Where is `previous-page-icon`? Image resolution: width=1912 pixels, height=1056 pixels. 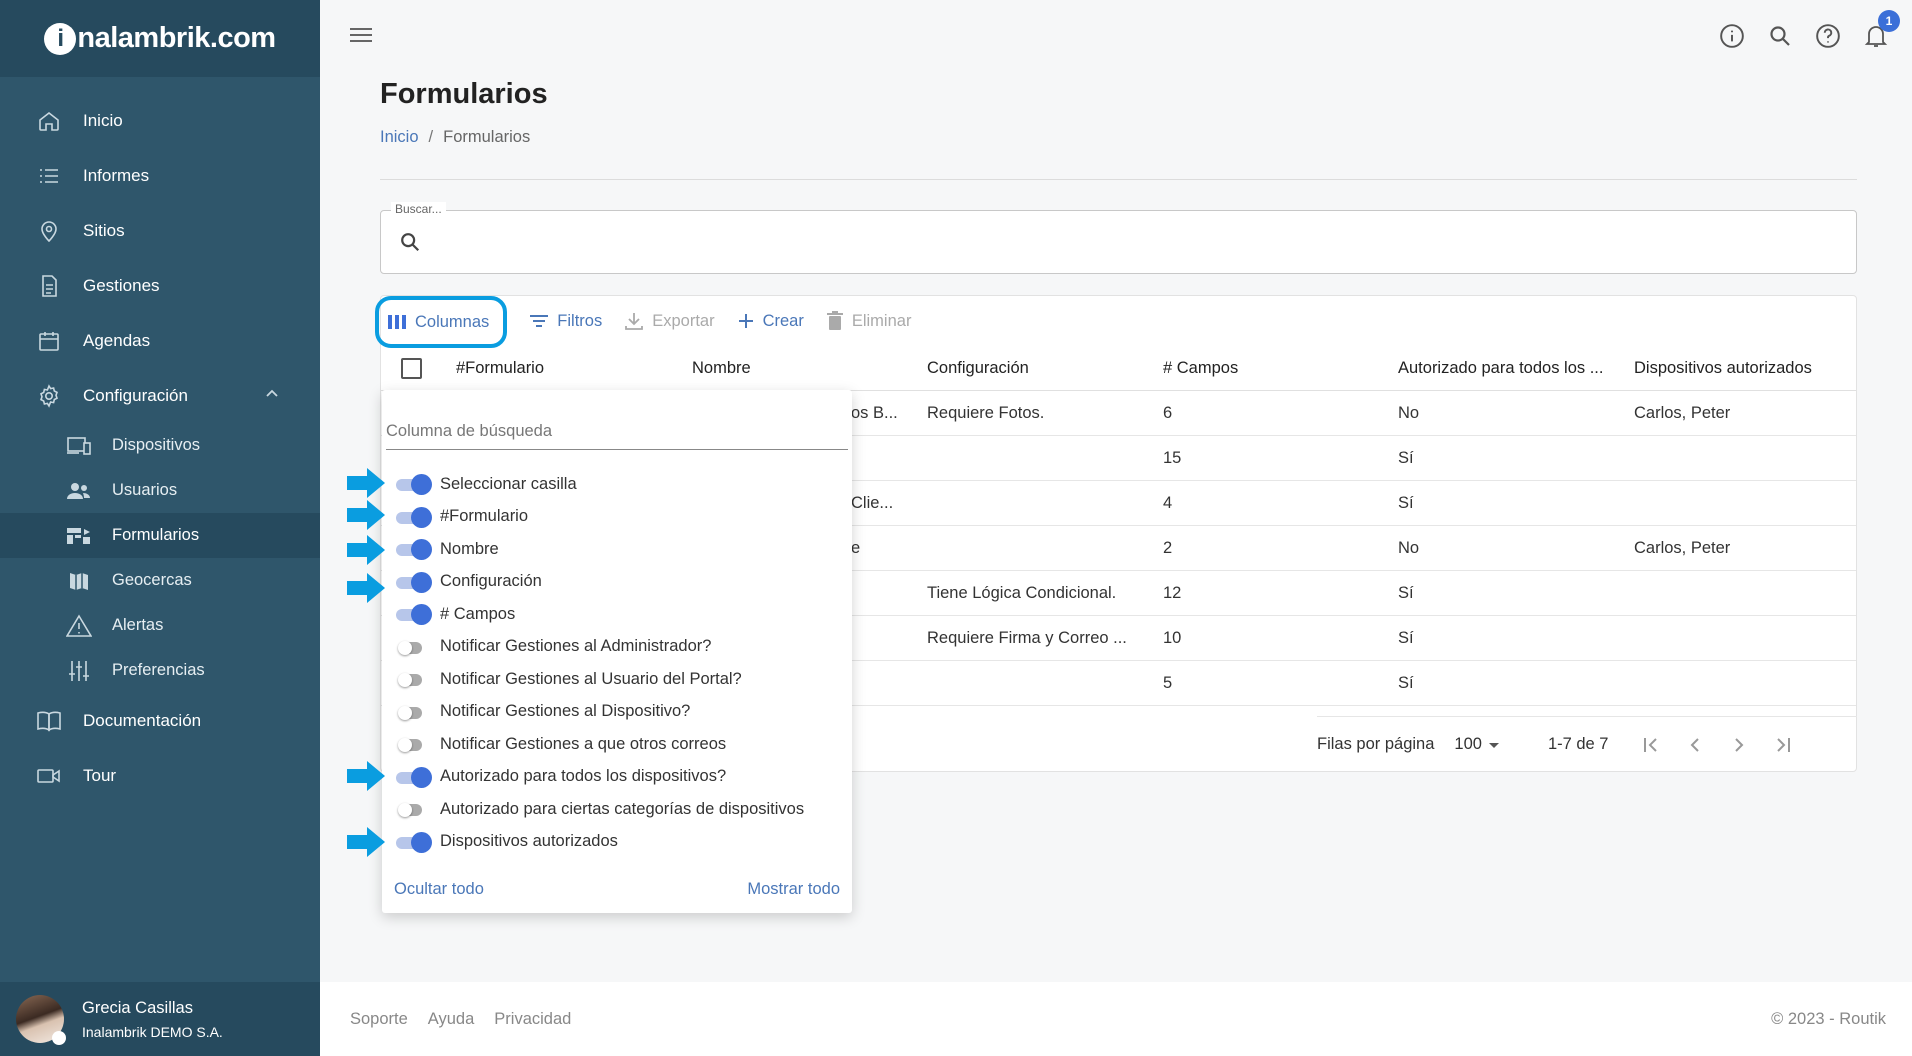 previous-page-icon is located at coordinates (1695, 745).